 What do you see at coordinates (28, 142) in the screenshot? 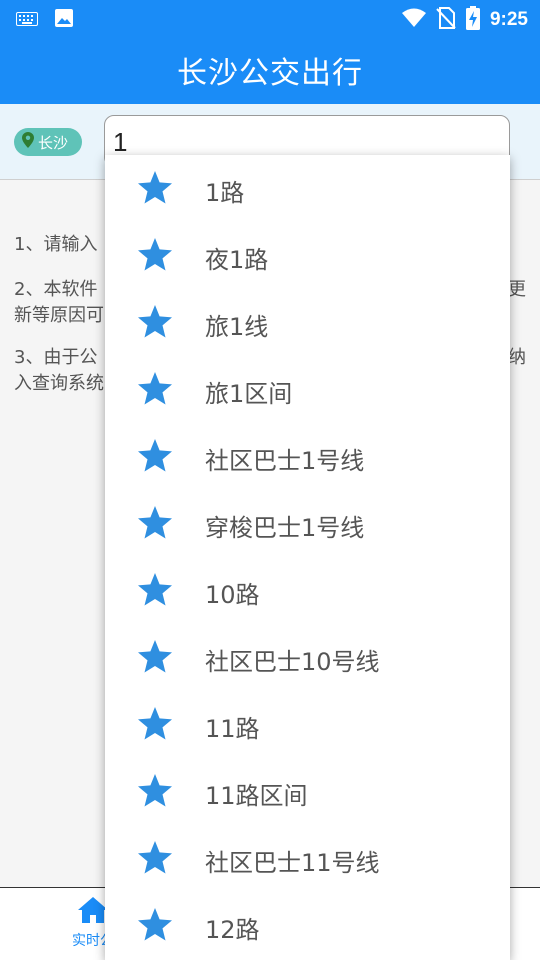
I see `location-pin-icon` at bounding box center [28, 142].